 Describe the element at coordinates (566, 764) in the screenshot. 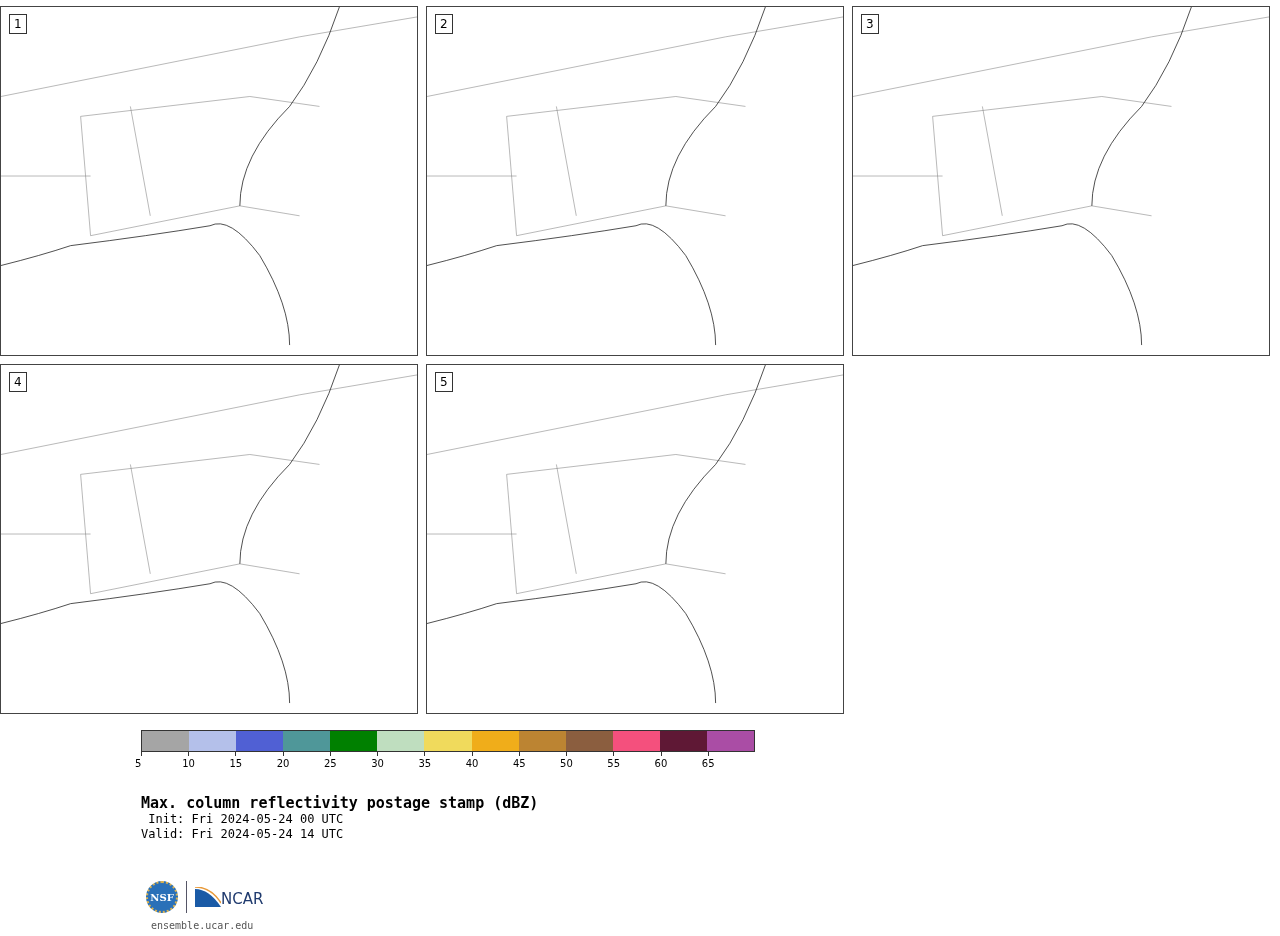

I see `colorbar-tick-label: 50` at that location.